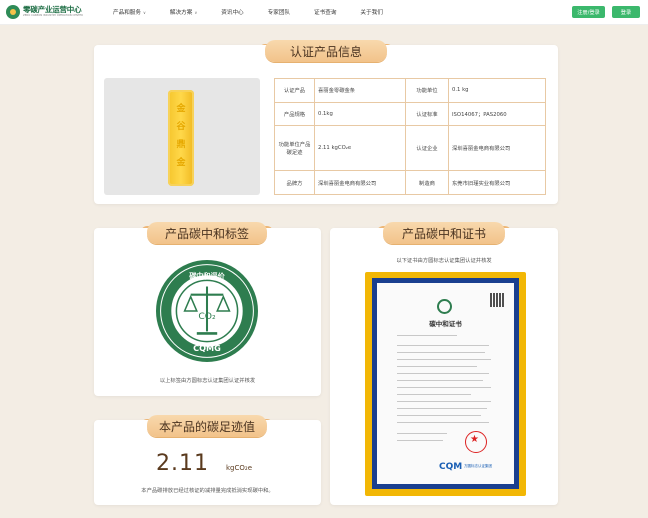 This screenshot has height=518, width=648. What do you see at coordinates (410, 182) in the screenshot?
I see `table-row: 品牌方 深圳喜丽金电商有限公司 制造商 东莞市旧瑾实业有限公司` at bounding box center [410, 182].